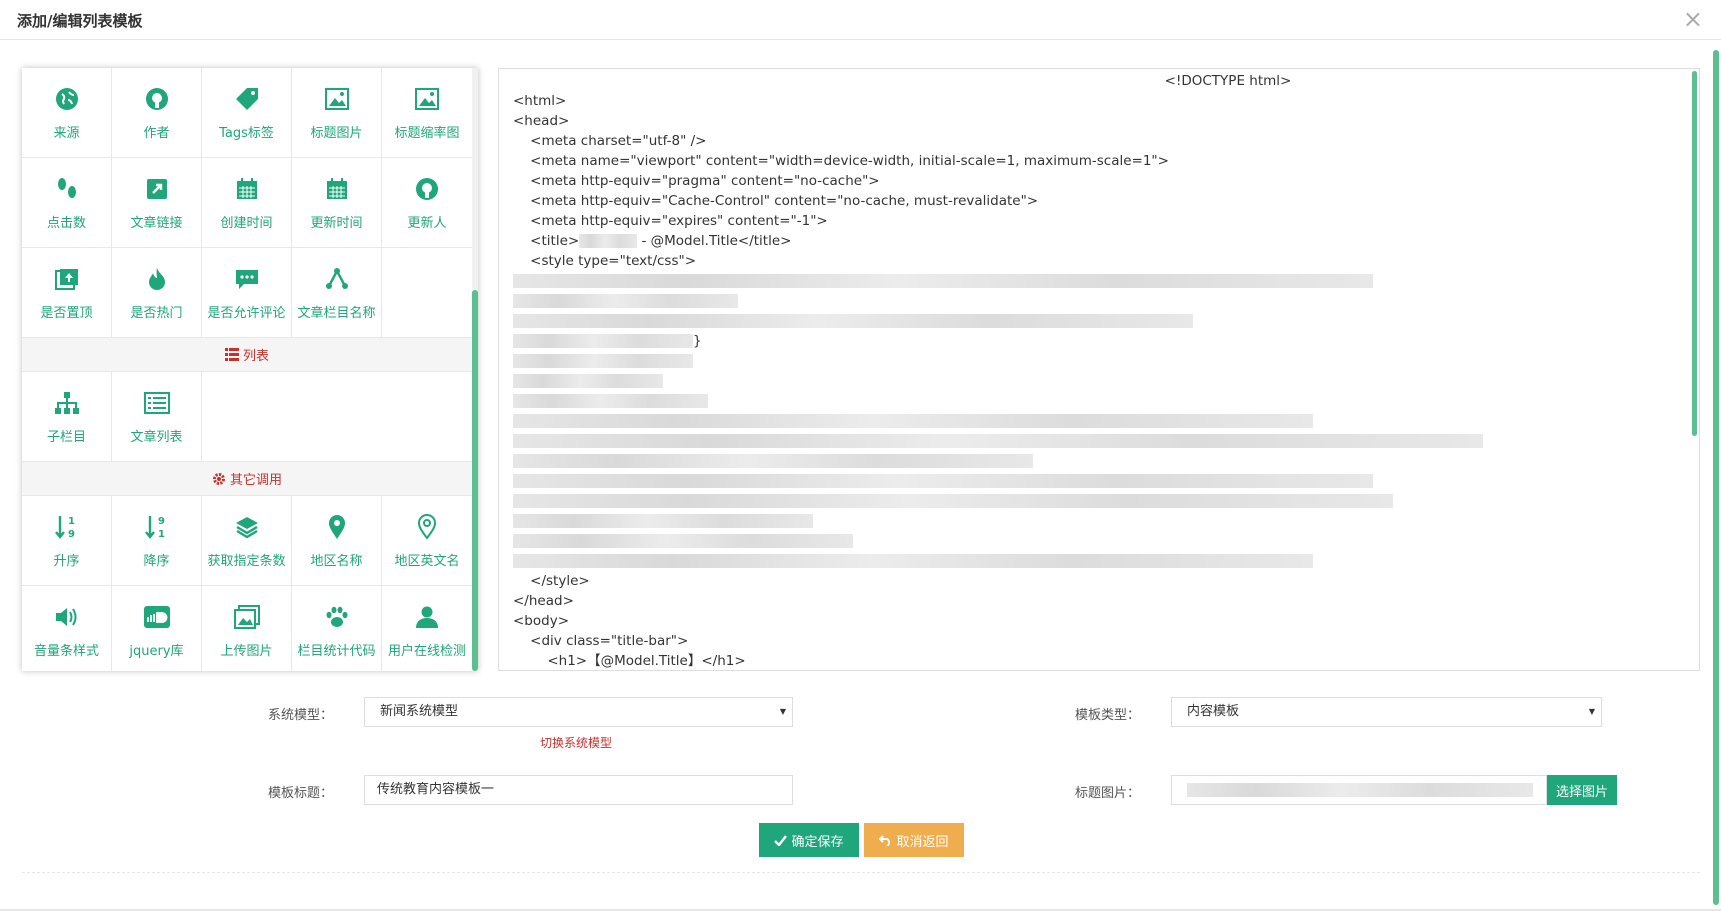 This screenshot has width=1721, height=911. I want to click on gear-icon, so click(219, 479).